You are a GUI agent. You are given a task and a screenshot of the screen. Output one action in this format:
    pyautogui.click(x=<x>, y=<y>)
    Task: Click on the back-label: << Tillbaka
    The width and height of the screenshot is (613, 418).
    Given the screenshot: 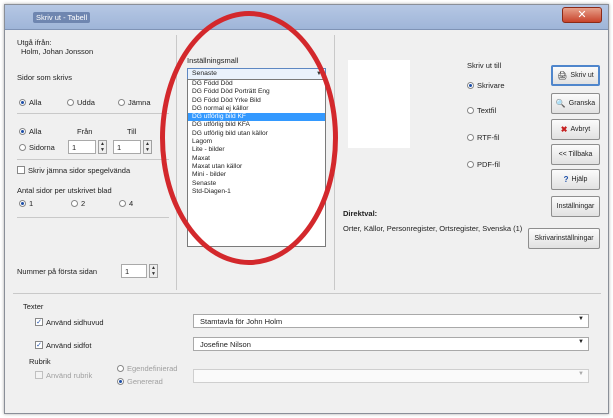 What is the action you would take?
    pyautogui.click(x=575, y=154)
    